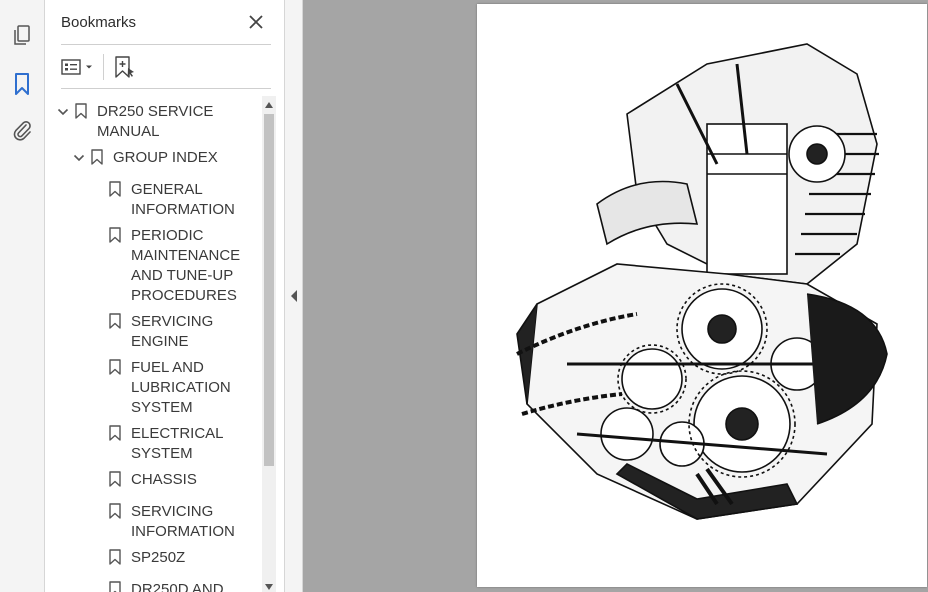  What do you see at coordinates (269, 290) in the screenshot?
I see `scrollbar-thumb` at bounding box center [269, 290].